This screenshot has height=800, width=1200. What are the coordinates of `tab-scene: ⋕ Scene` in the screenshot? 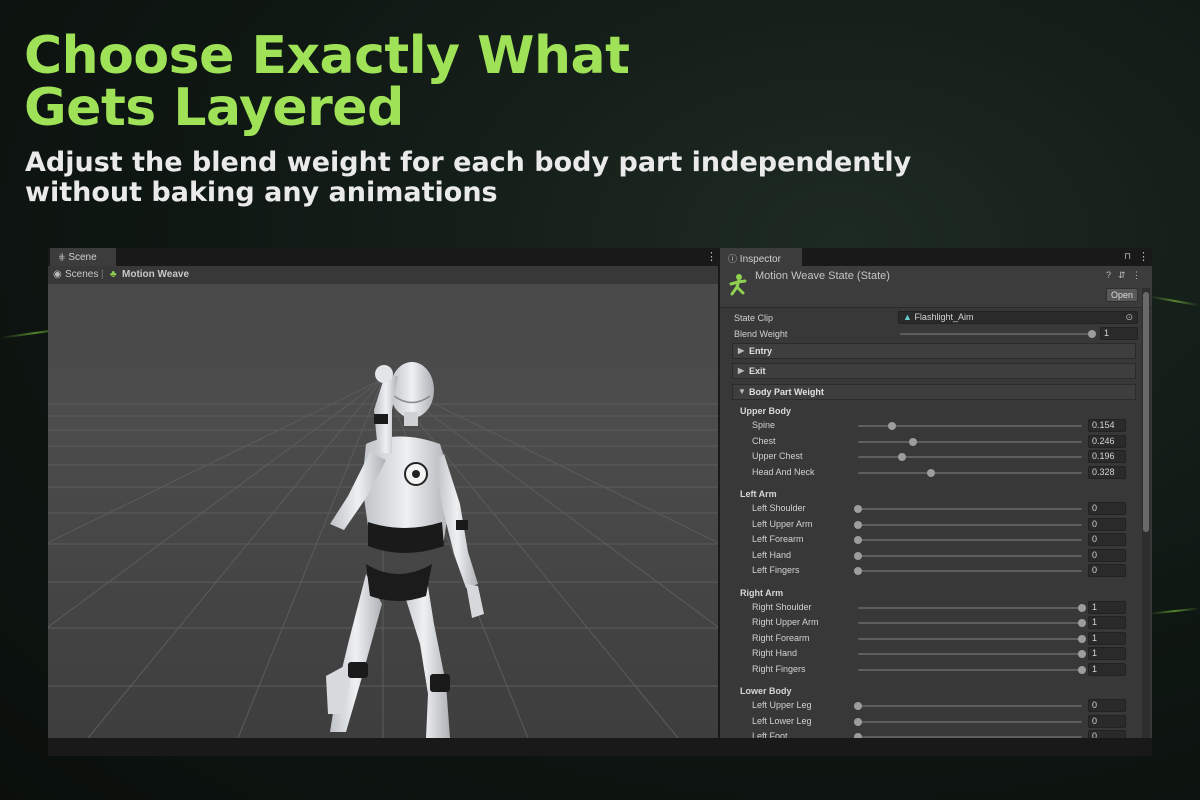 It's located at (83, 257).